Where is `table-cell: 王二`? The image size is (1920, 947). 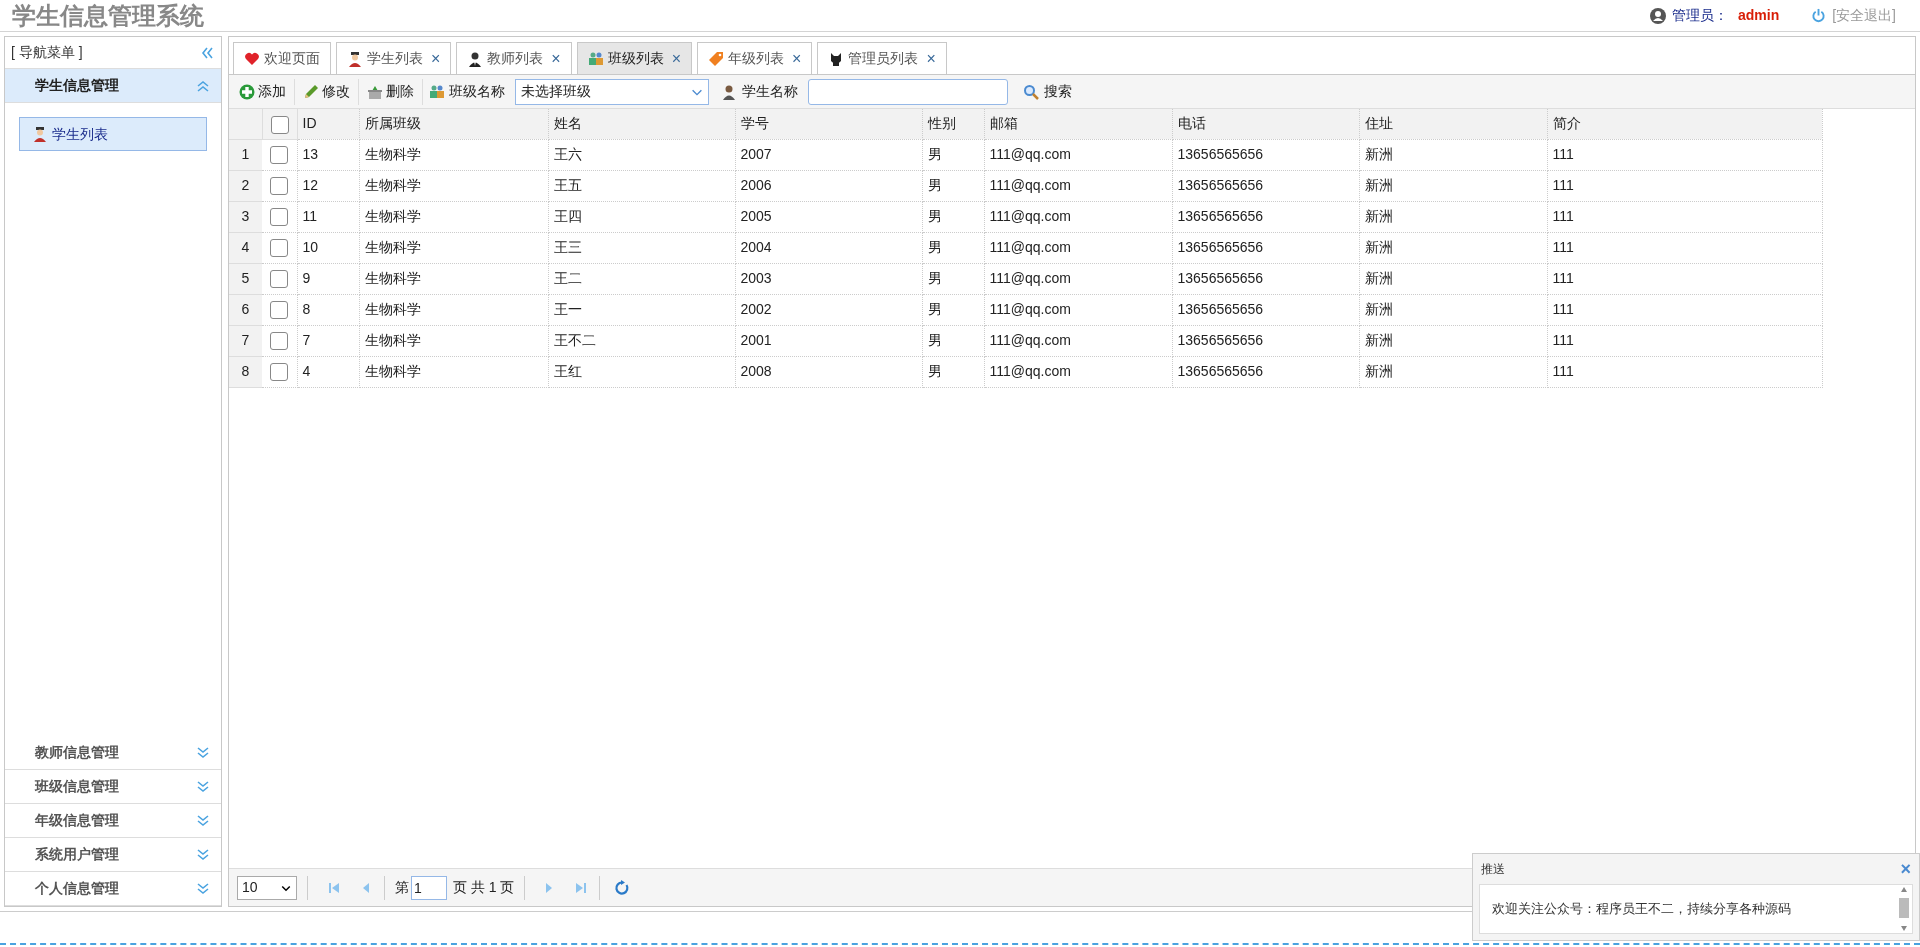 table-cell: 王二 is located at coordinates (641, 278).